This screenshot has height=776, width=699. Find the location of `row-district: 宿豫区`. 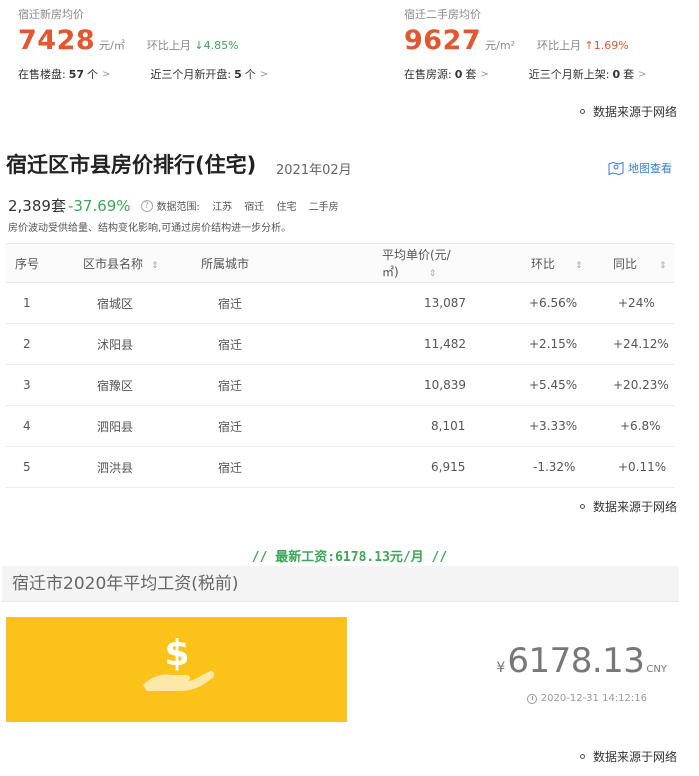

row-district: 宿豫区 is located at coordinates (142, 385).